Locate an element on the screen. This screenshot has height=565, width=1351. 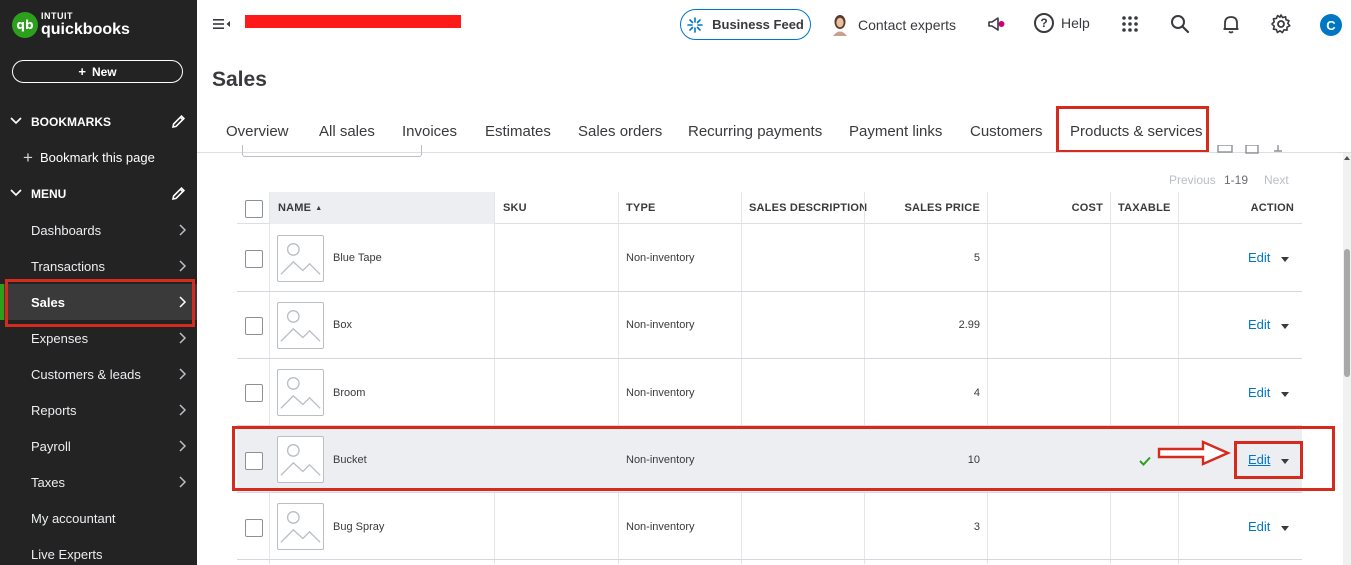
logo-intuit-text: INTUIT is located at coordinates (57, 16).